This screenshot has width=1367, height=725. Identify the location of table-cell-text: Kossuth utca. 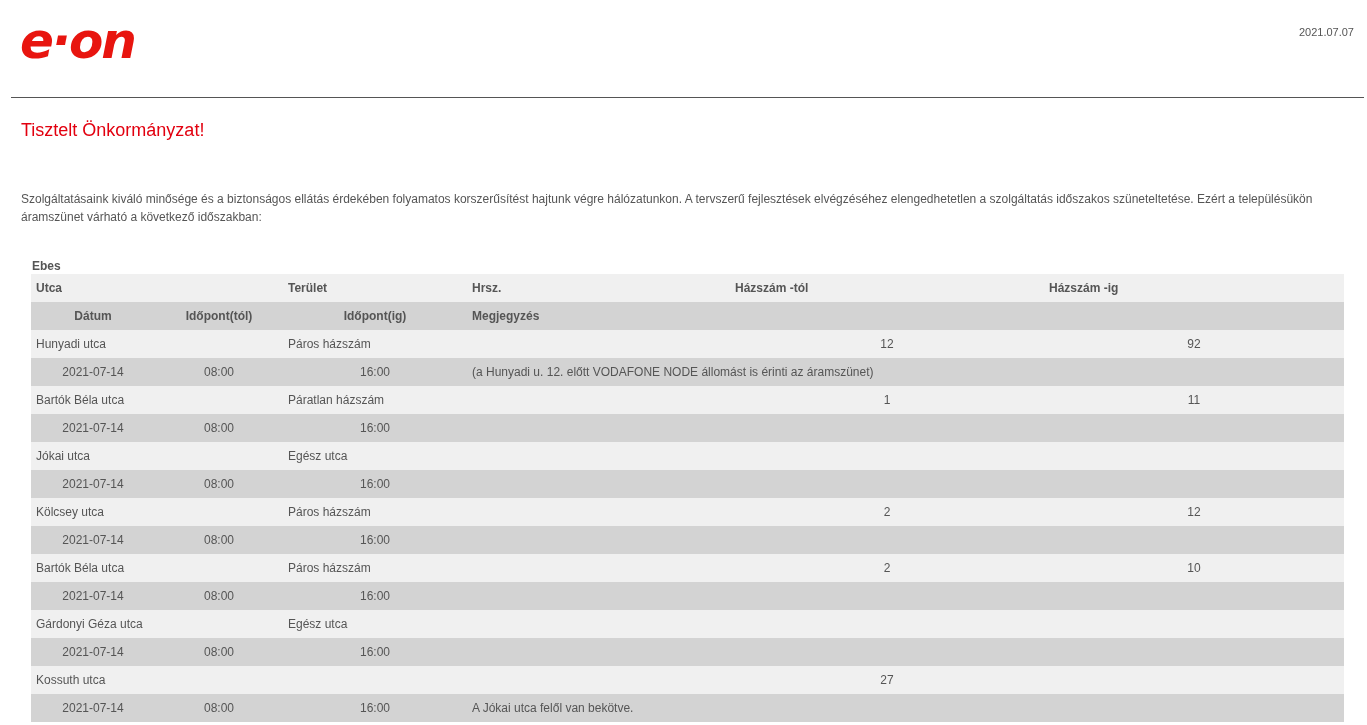
(71, 680).